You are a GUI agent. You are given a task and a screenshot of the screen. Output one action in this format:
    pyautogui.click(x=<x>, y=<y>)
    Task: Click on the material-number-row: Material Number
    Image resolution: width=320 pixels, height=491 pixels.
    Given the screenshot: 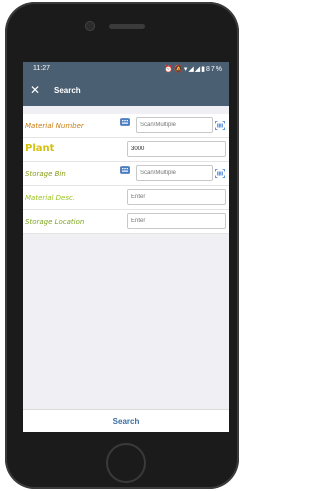 What is the action you would take?
    pyautogui.click(x=126, y=126)
    